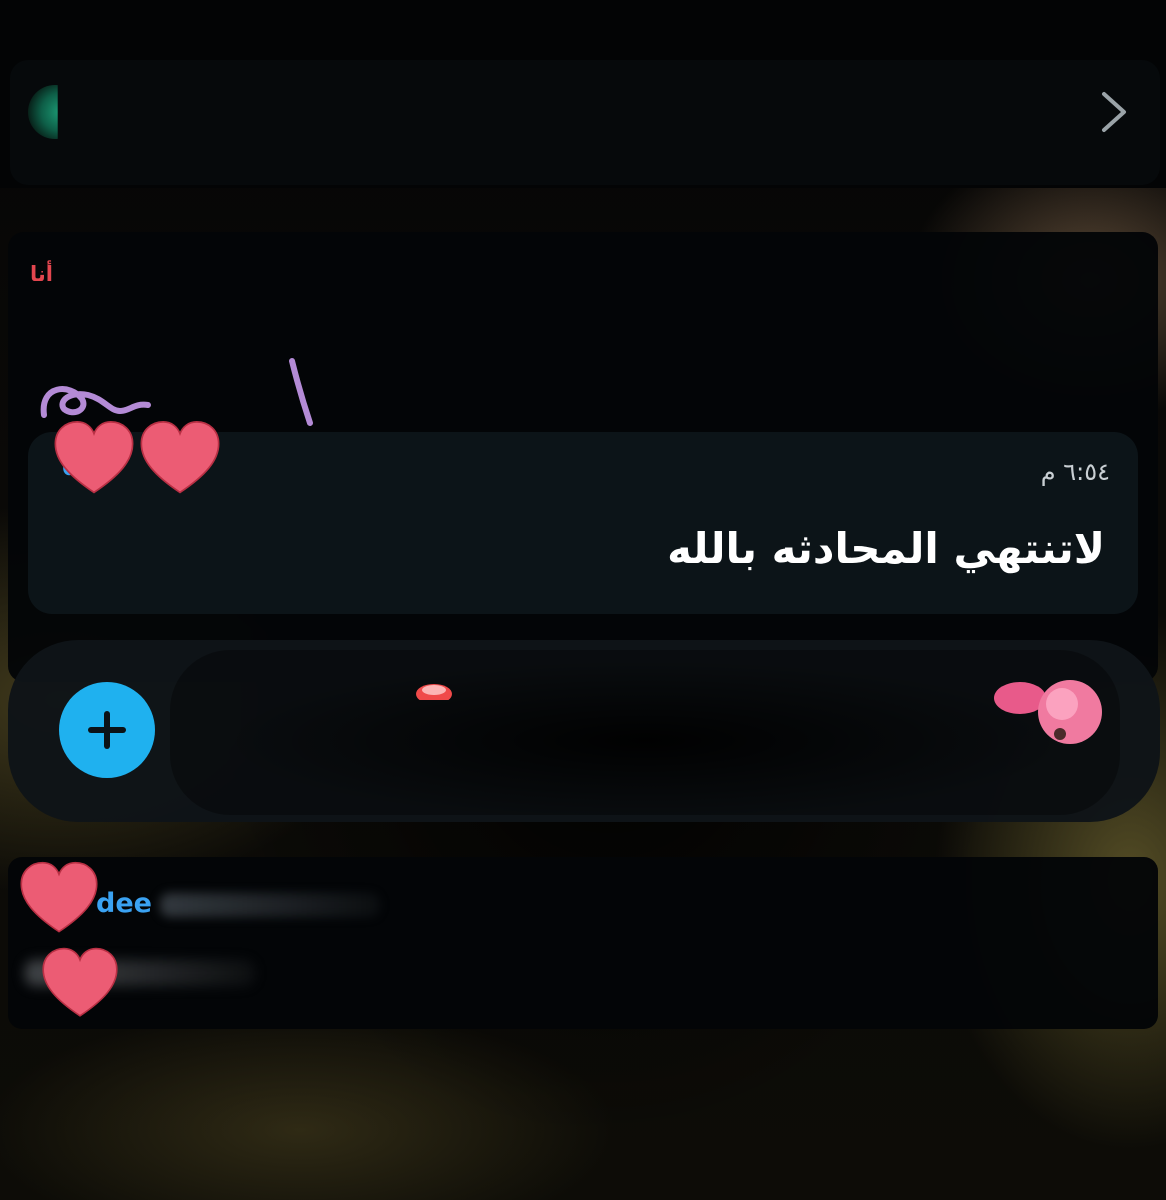 This screenshot has width=1166, height=1200. I want to click on chat-preview-status, so click(270, 905).